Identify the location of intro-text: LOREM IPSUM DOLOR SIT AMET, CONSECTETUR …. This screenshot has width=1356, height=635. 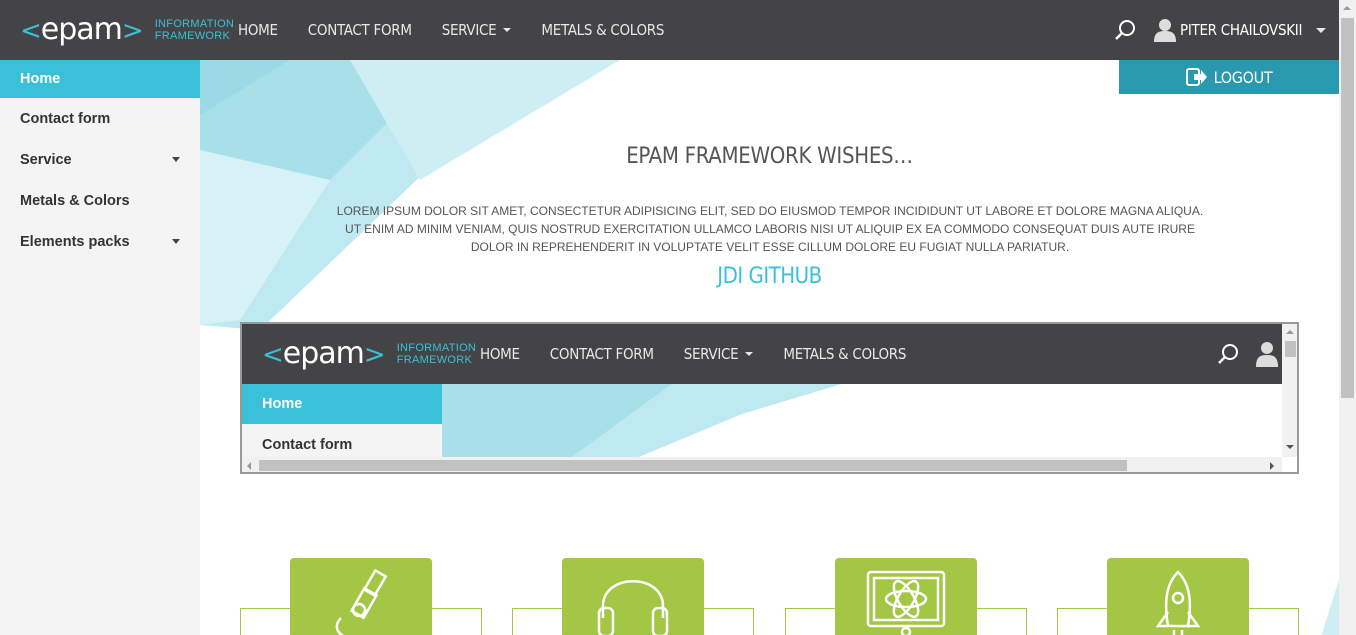
(770, 229).